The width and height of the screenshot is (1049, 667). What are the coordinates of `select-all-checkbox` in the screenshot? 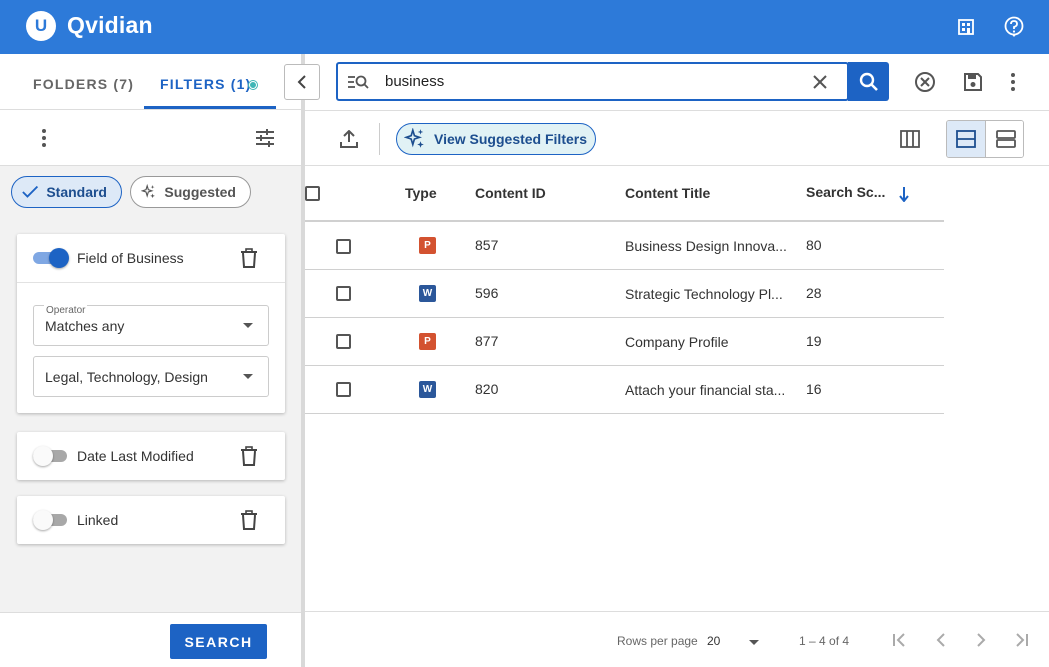 It's located at (312, 194).